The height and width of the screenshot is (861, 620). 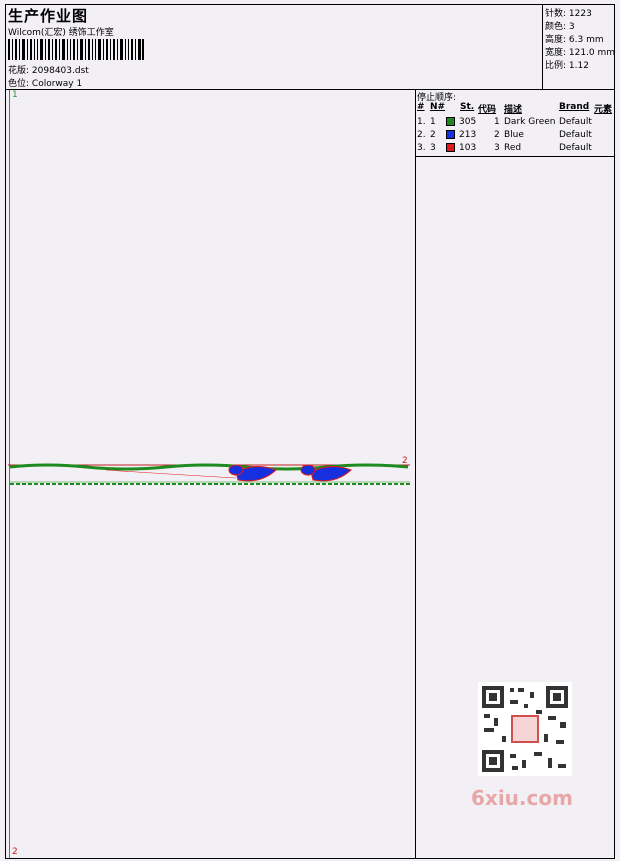 What do you see at coordinates (57, 84) in the screenshot?
I see `colorway-value: Colorway 1` at bounding box center [57, 84].